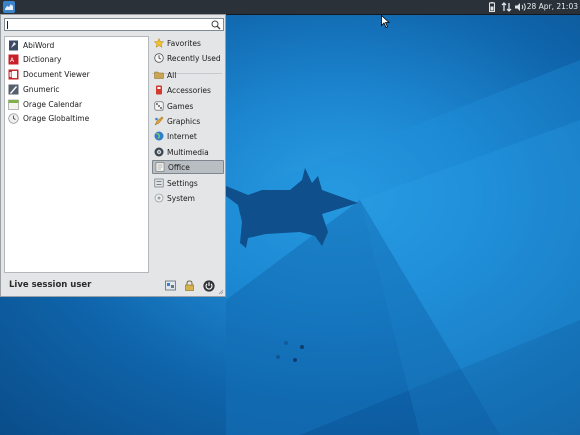 The height and width of the screenshot is (435, 580). What do you see at coordinates (106, 24) in the screenshot?
I see `search-input` at bounding box center [106, 24].